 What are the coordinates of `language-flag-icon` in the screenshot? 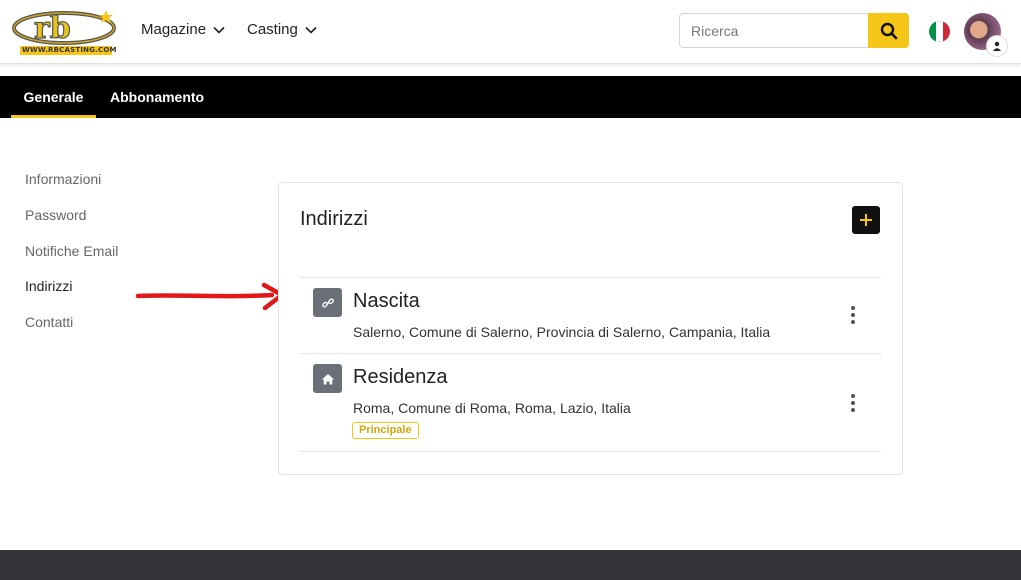 It's located at (939, 31).